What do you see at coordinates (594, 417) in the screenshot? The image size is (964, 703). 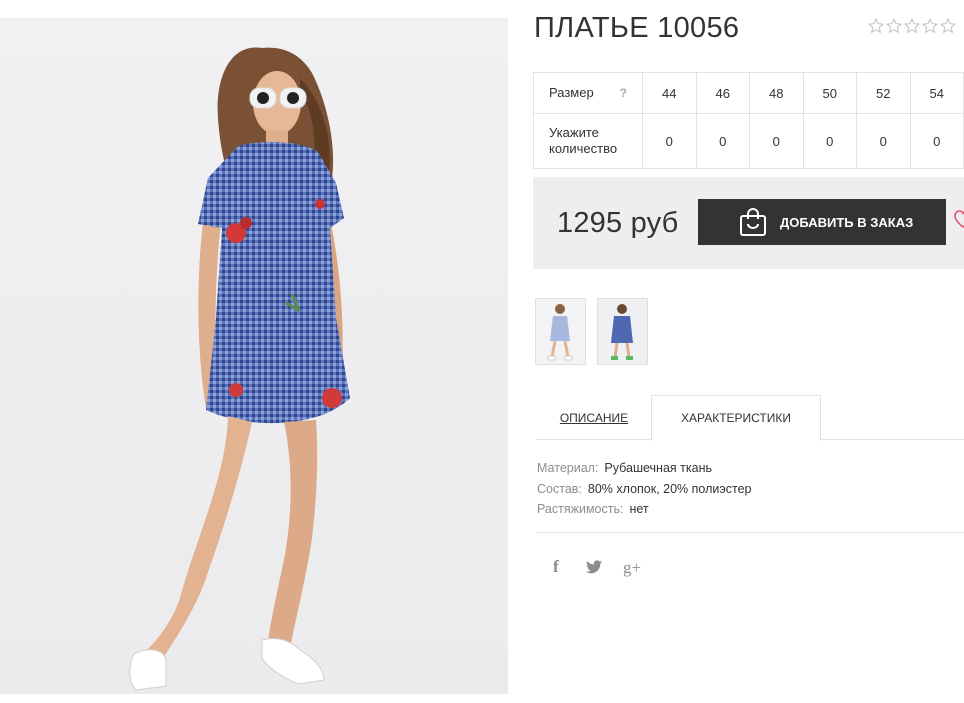 I see `tab-description: ОПИСАНИЕ` at bounding box center [594, 417].